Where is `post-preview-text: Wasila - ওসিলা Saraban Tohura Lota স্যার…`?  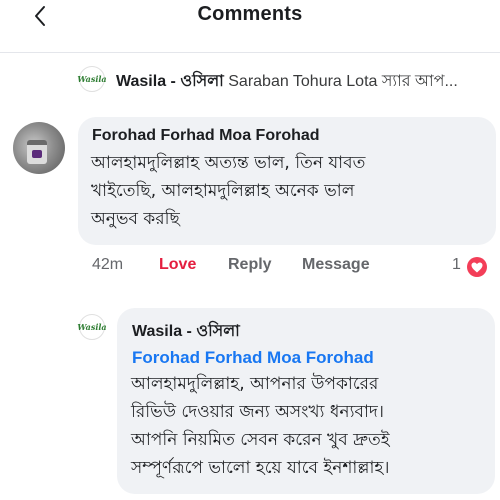 post-preview-text: Wasila - ওসিলা Saraban Tohura Lota স্যার… is located at coordinates (306, 81).